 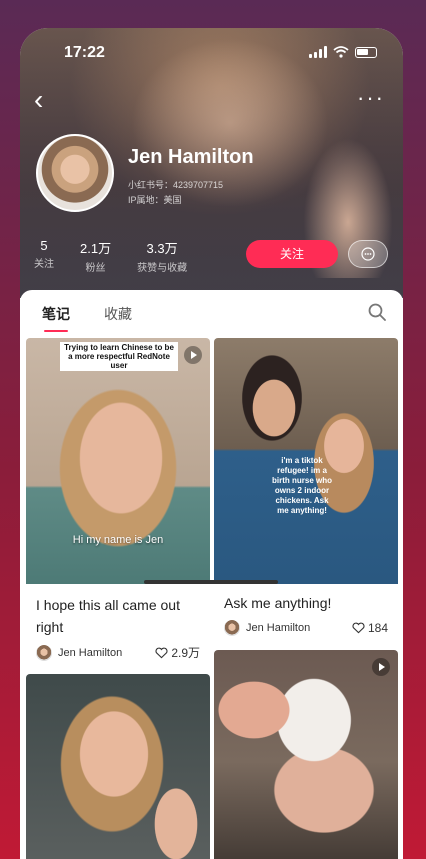 What do you see at coordinates (155, 200) in the screenshot?
I see `profile-ip-location: IP属地：美国` at bounding box center [155, 200].